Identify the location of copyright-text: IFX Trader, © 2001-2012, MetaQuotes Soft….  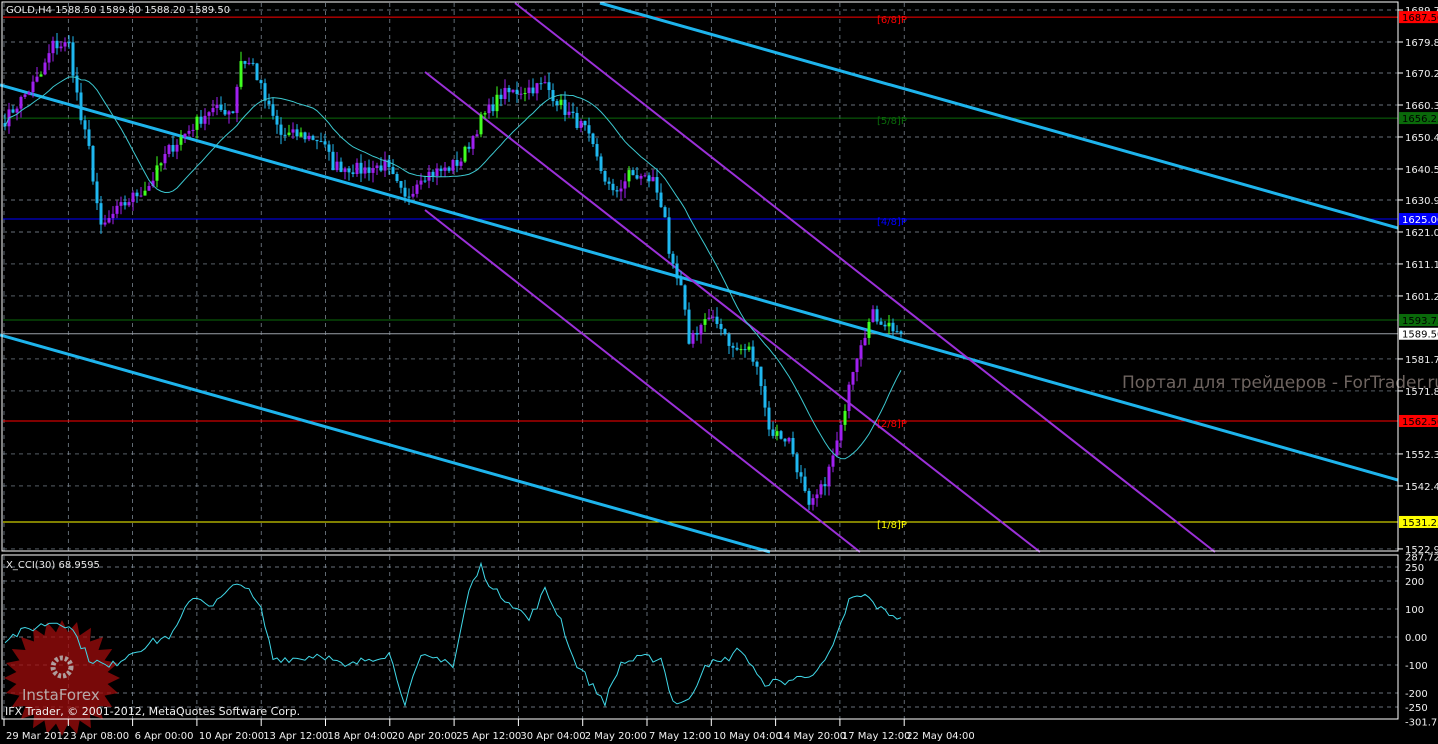
(152, 711).